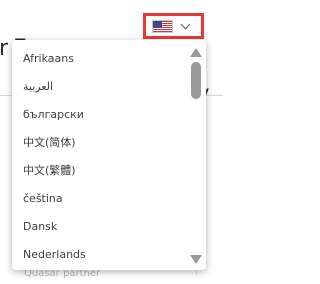  What do you see at coordinates (95, 171) in the screenshot?
I see `language-option-chinese-traditional: 中文(繁體)` at bounding box center [95, 171].